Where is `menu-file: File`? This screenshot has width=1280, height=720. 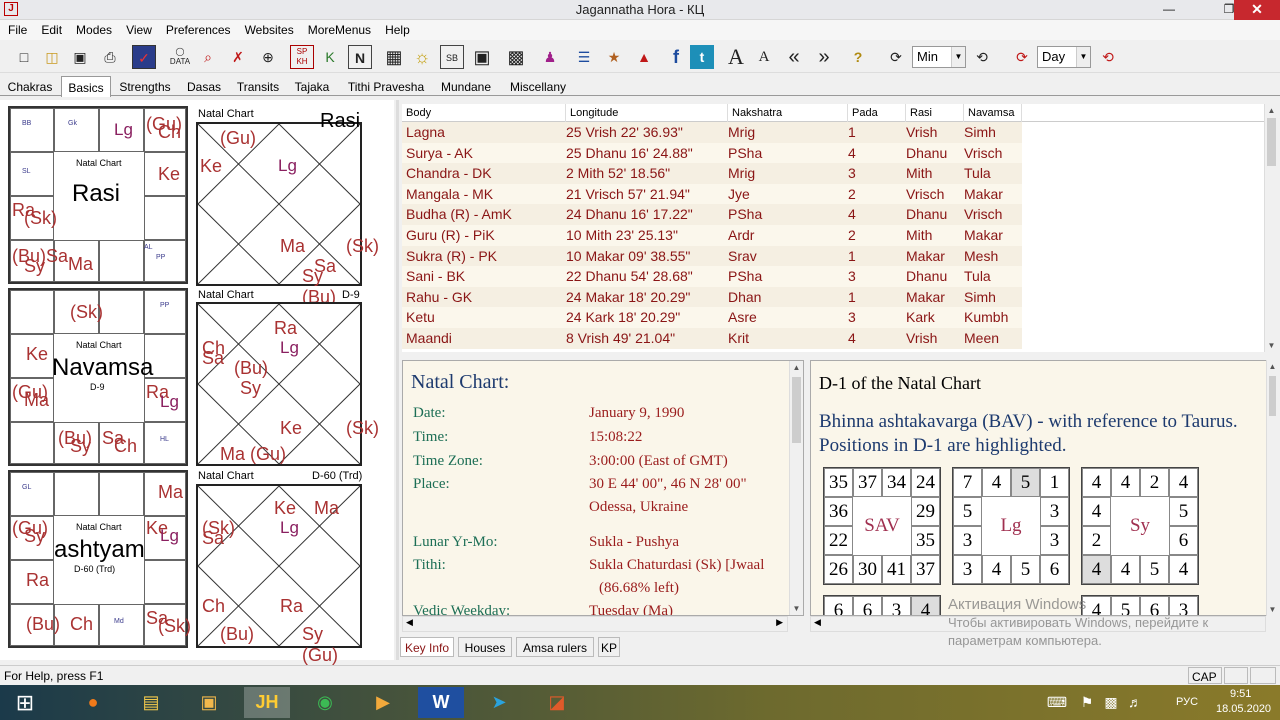
menu-file: File is located at coordinates (16, 28).